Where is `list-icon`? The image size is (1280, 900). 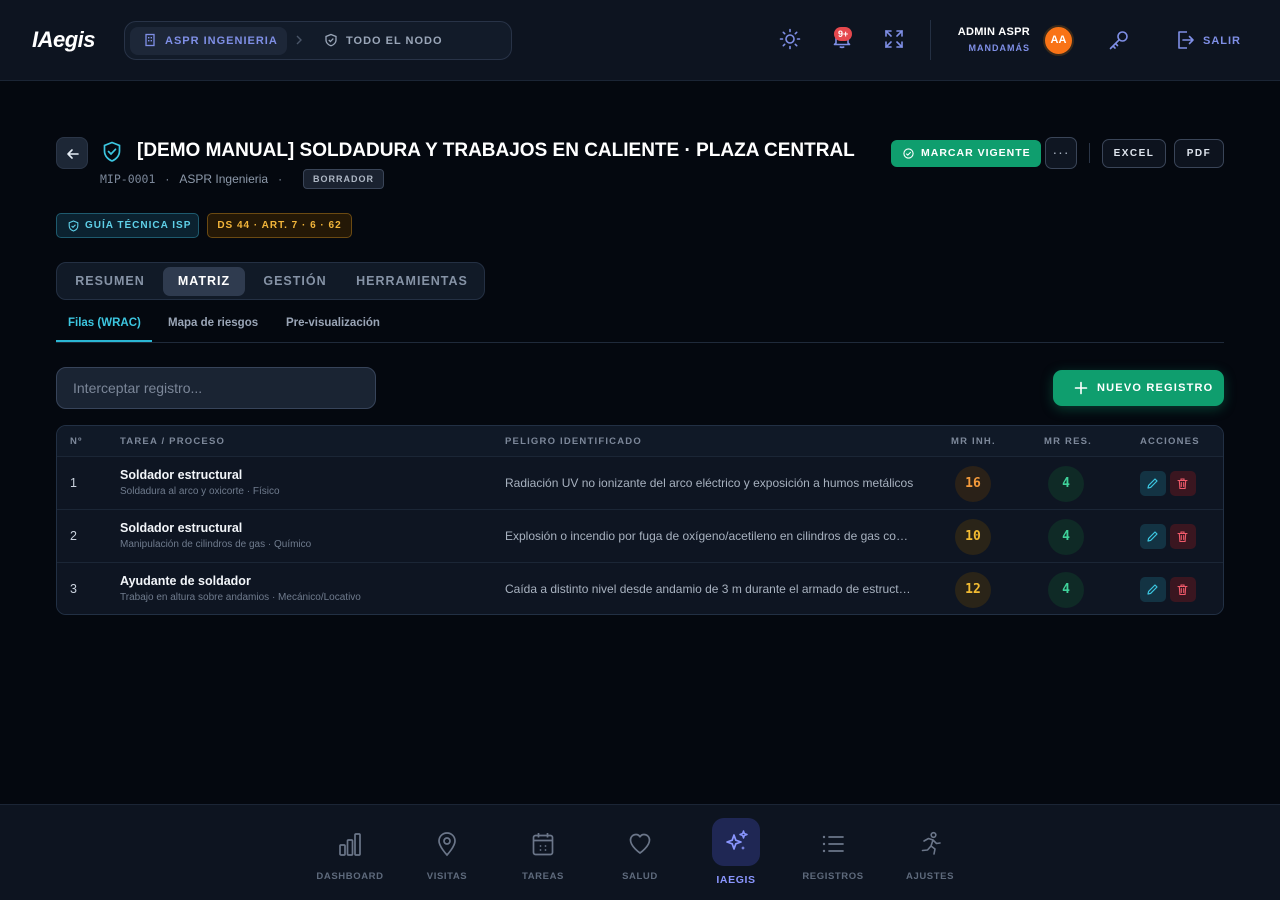 list-icon is located at coordinates (833, 846).